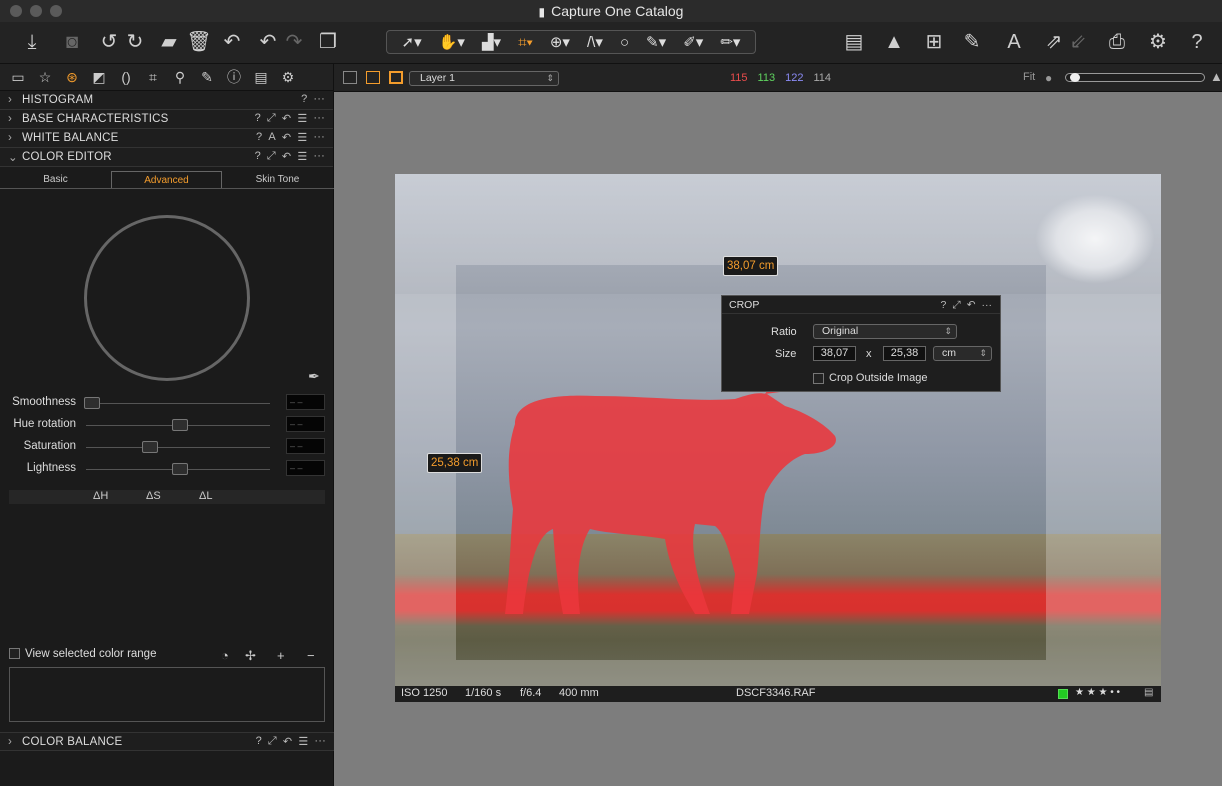 This screenshot has width=1222, height=786. I want to click on straighten-icon: /\▾, so click(595, 42).